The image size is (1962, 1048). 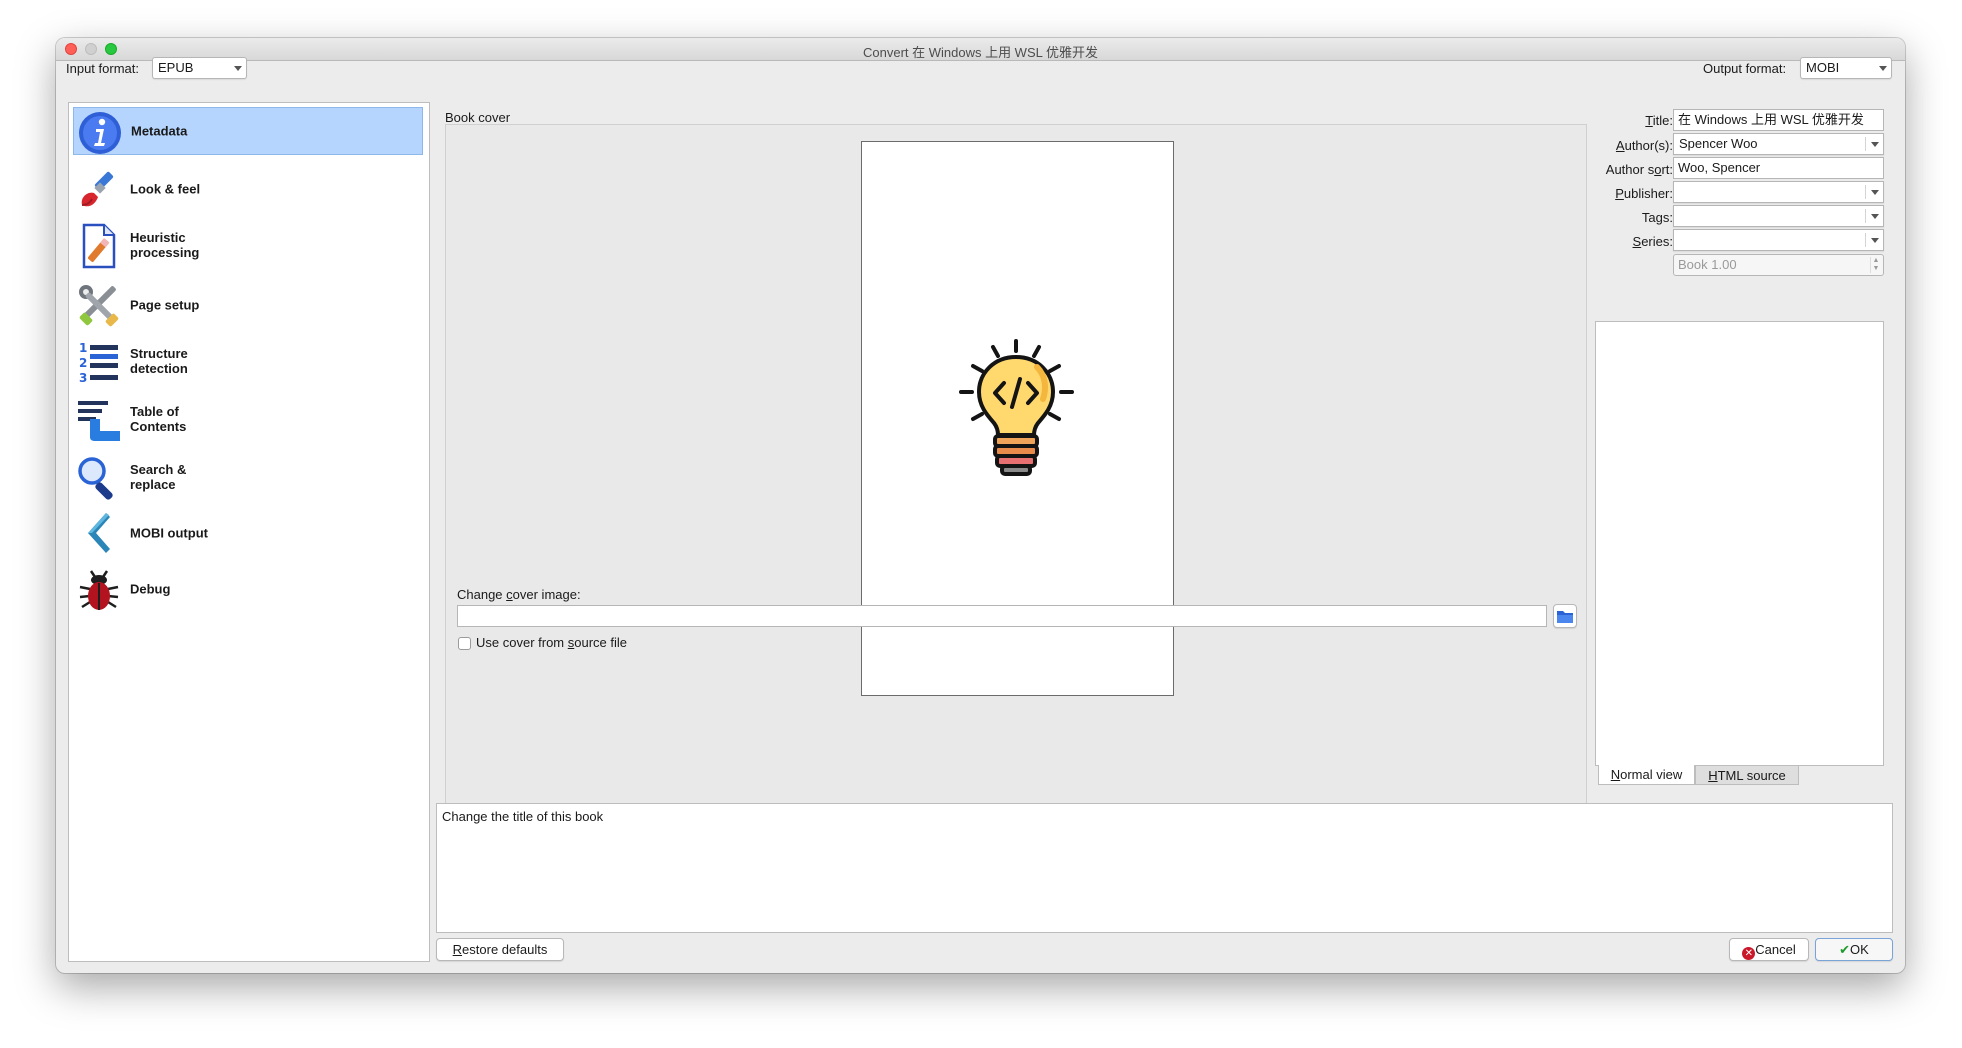 What do you see at coordinates (99, 533) in the screenshot?
I see `chevron-left-icon` at bounding box center [99, 533].